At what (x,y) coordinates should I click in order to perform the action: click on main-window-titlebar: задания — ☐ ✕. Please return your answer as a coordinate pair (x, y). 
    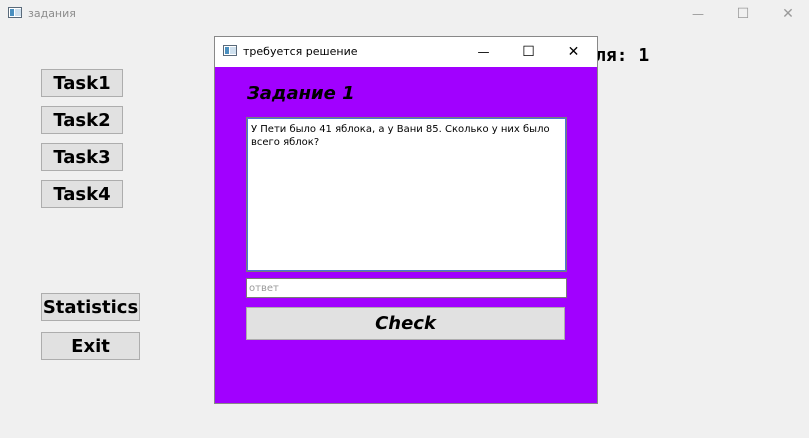
    Looking at the image, I should click on (404, 14).